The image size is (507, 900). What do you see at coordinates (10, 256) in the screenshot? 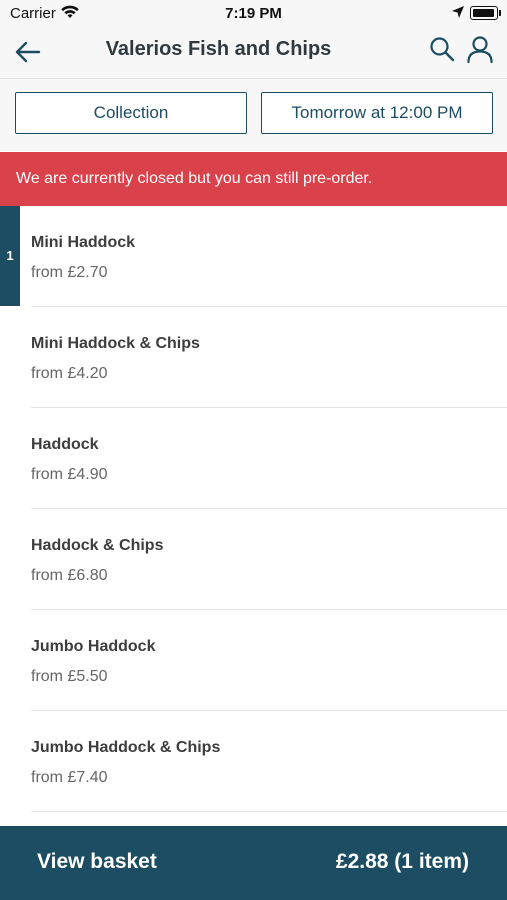
I see `quantity-badge: 1` at bounding box center [10, 256].